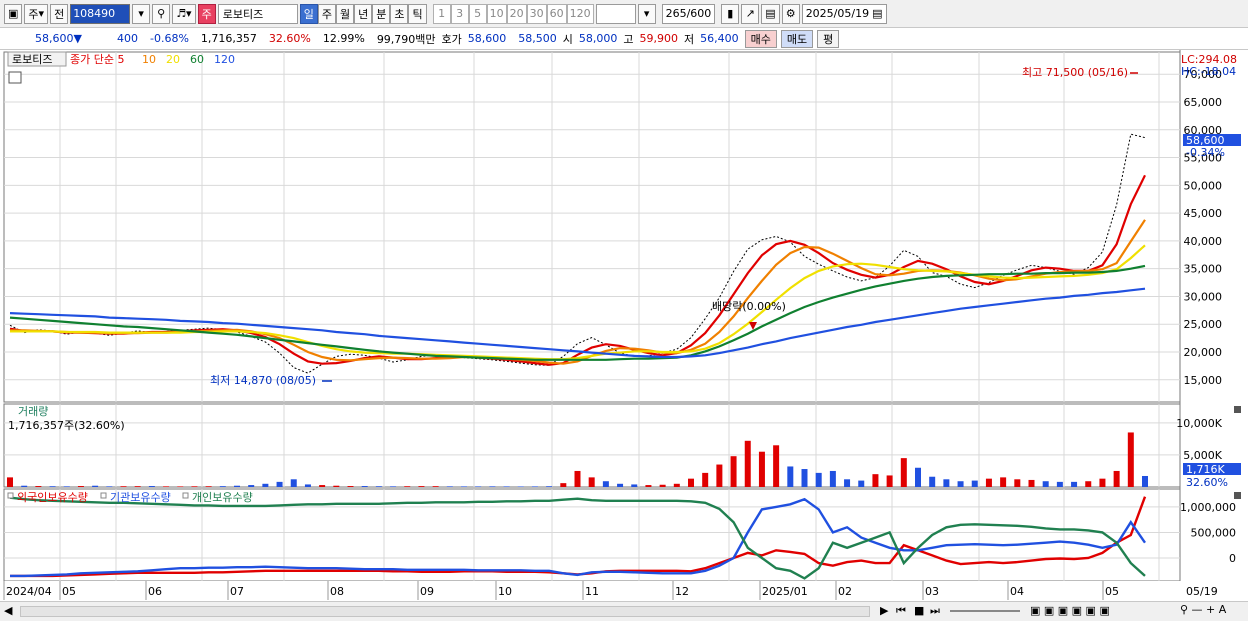 The height and width of the screenshot is (621, 1248). Describe the element at coordinates (884, 610) in the screenshot. I see `scroll-right-icon: ▶` at that location.